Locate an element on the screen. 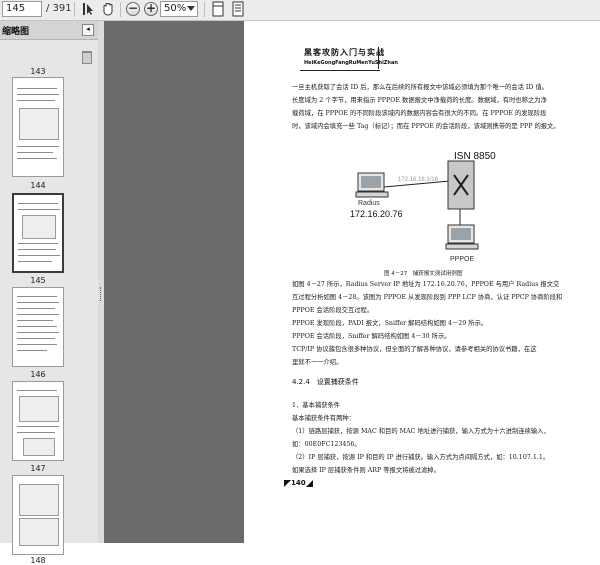  section-heading: 4.2.4 设置捕获条件 is located at coordinates (325, 382).